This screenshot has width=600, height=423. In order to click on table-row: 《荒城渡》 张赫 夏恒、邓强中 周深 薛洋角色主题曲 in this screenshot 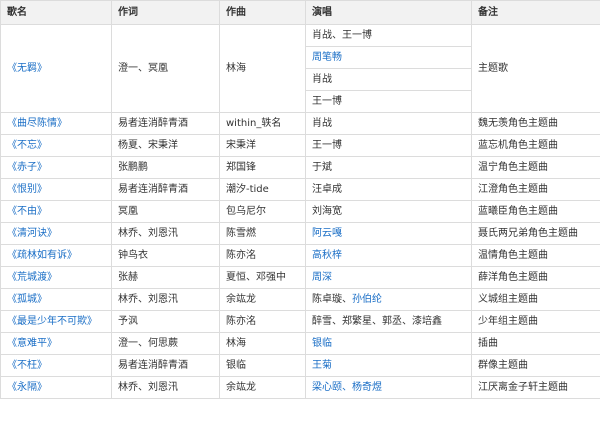, I will do `click(300, 277)`.